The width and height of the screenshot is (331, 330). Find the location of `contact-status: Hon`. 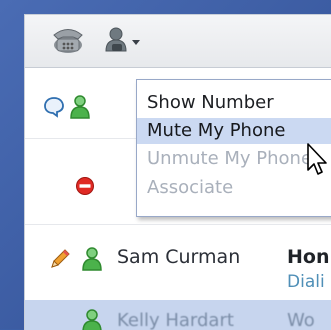

contact-status: Hon is located at coordinates (308, 257).